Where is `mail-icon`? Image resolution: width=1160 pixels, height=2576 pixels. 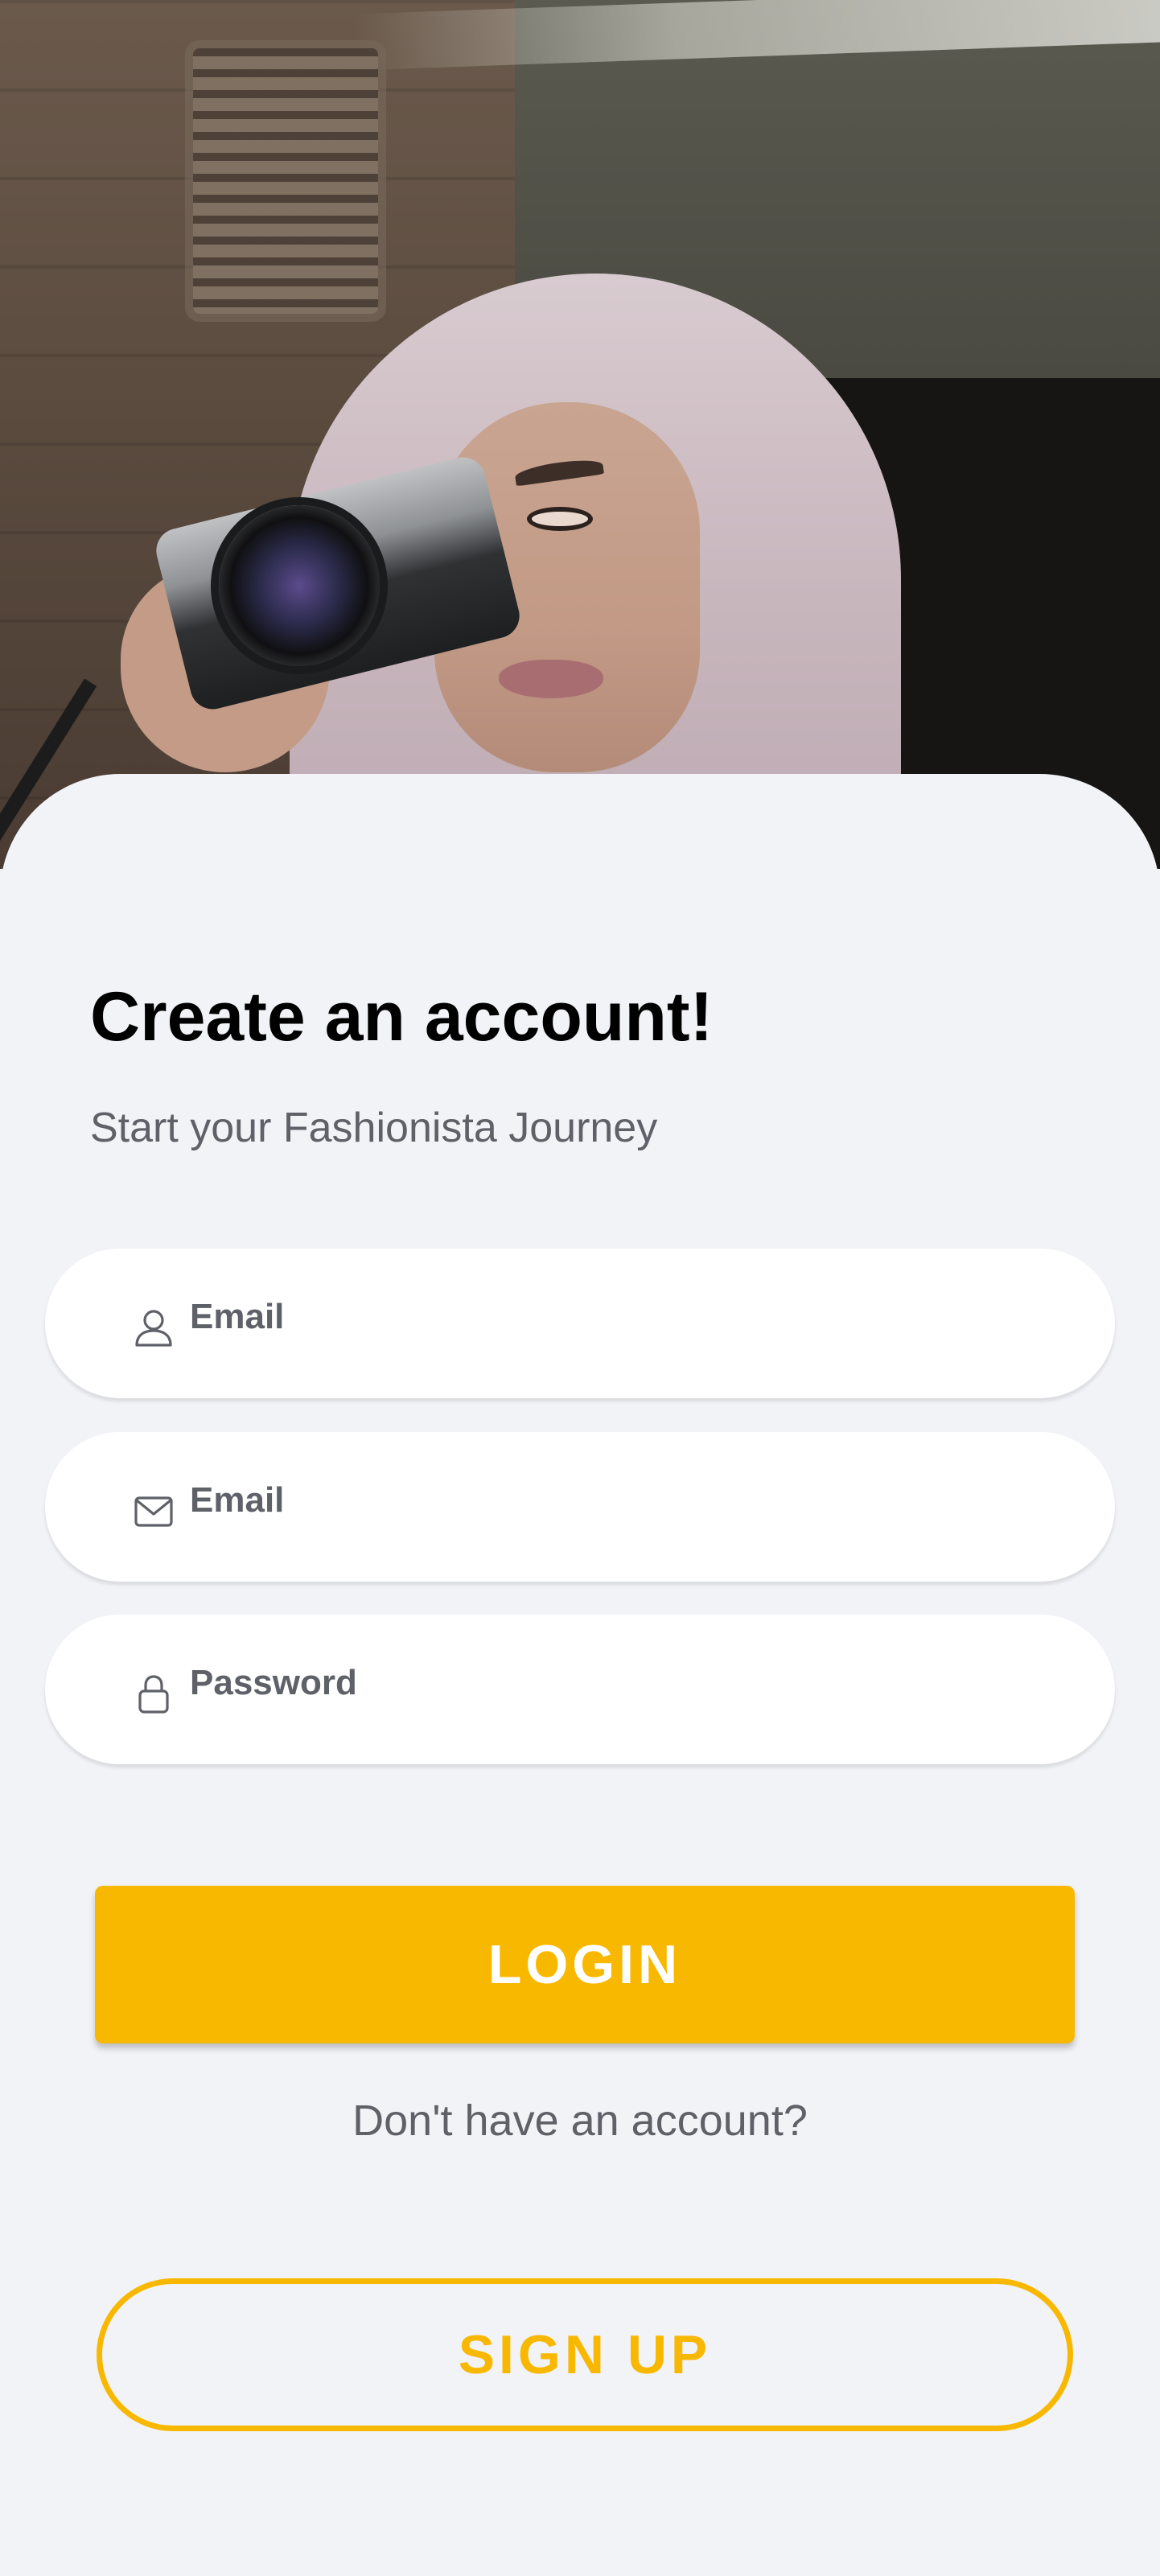 mail-icon is located at coordinates (153, 1511).